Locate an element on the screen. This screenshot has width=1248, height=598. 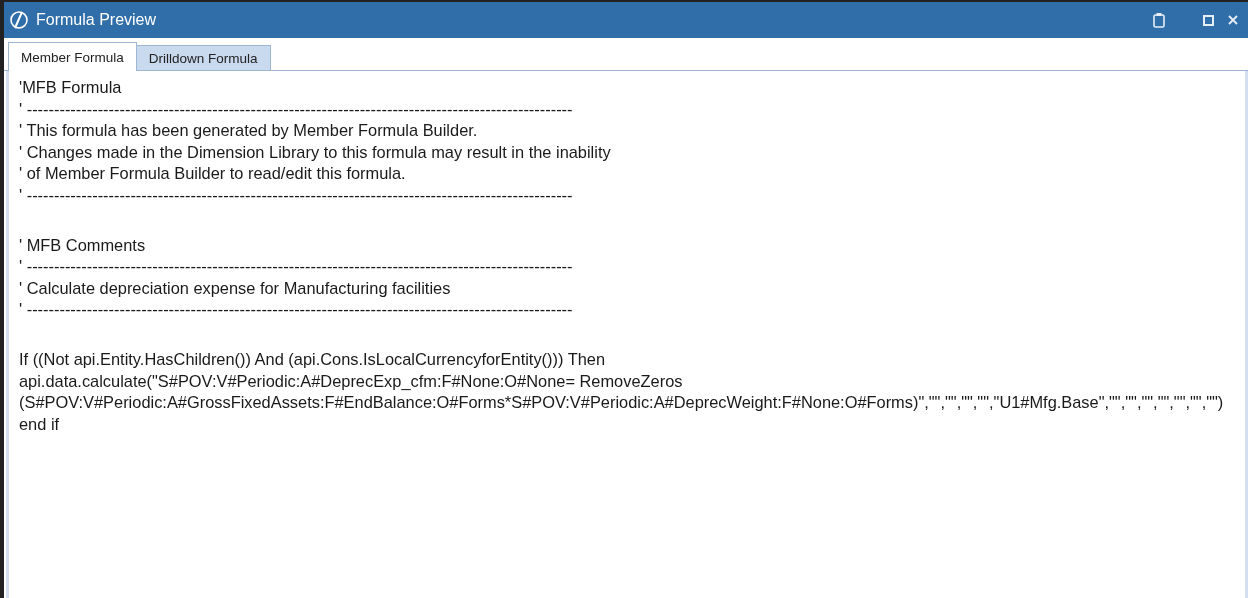
code-line: ' MFB Comments is located at coordinates (83, 245).